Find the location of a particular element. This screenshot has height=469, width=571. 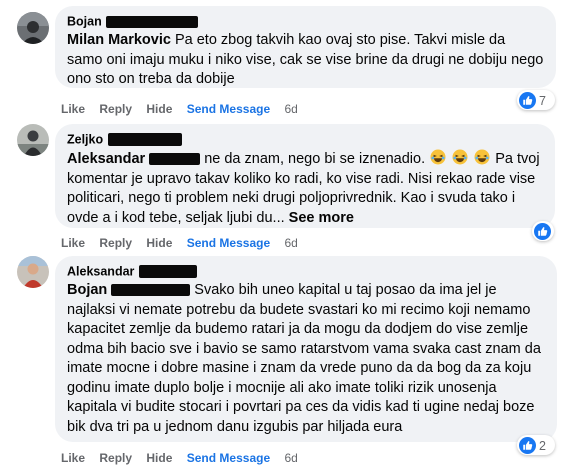

comment-author: Zeljko is located at coordinates (305, 139).